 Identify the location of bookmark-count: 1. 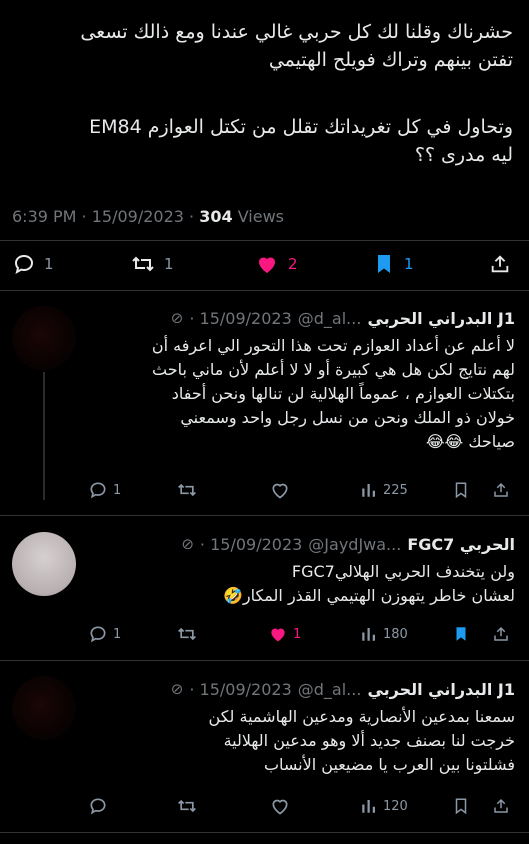
(409, 264).